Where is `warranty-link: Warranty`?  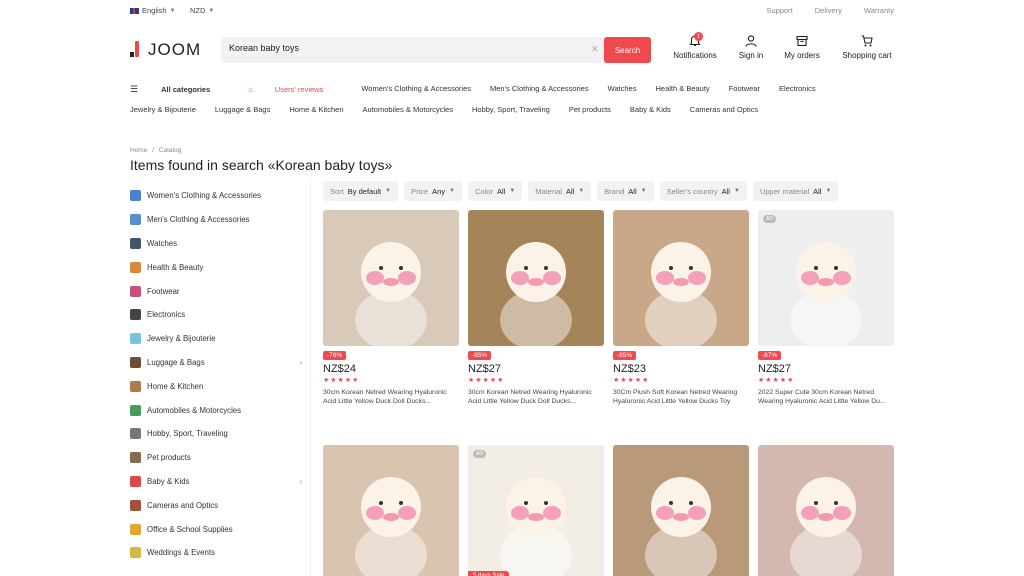 warranty-link: Warranty is located at coordinates (879, 10).